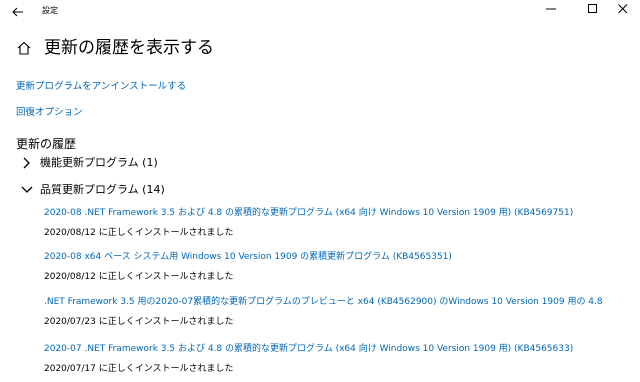 This screenshot has width=640, height=382. What do you see at coordinates (46, 144) in the screenshot?
I see `section-title: 更新の履歴` at bounding box center [46, 144].